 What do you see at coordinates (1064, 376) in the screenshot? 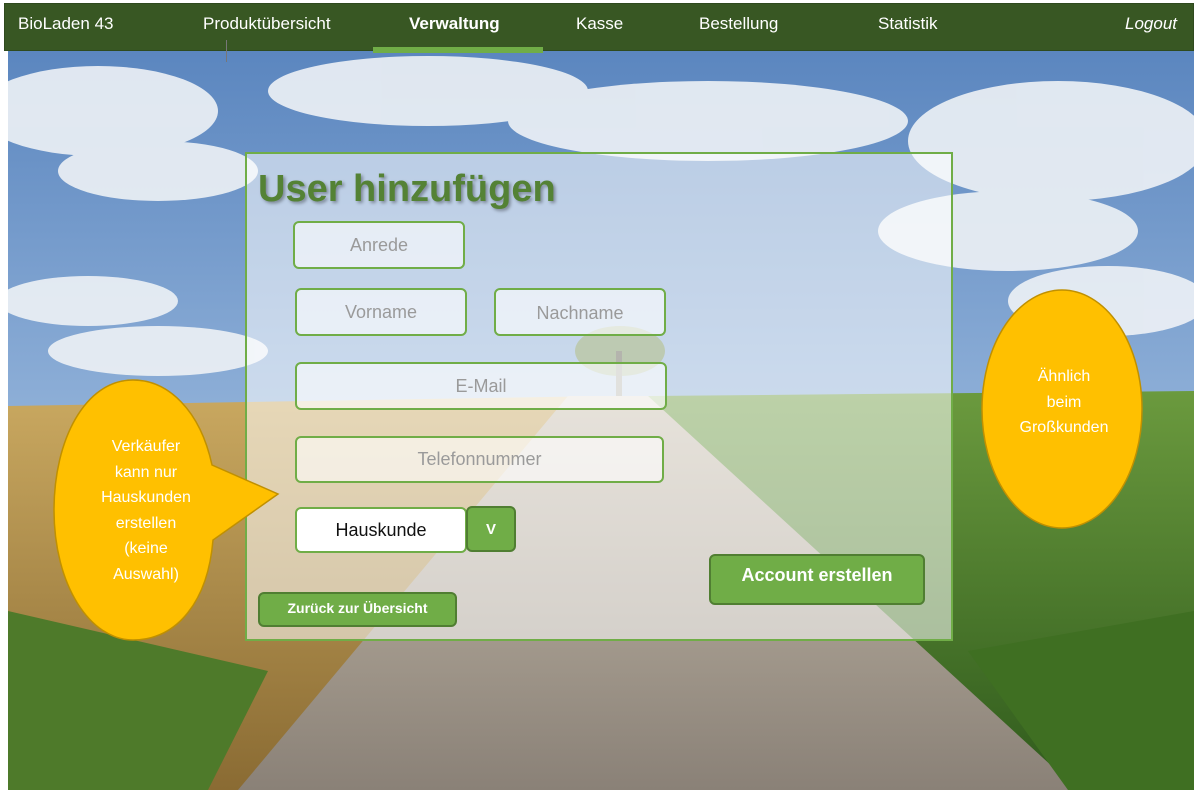
I see `callout-right-line: Ähnlich` at bounding box center [1064, 376].